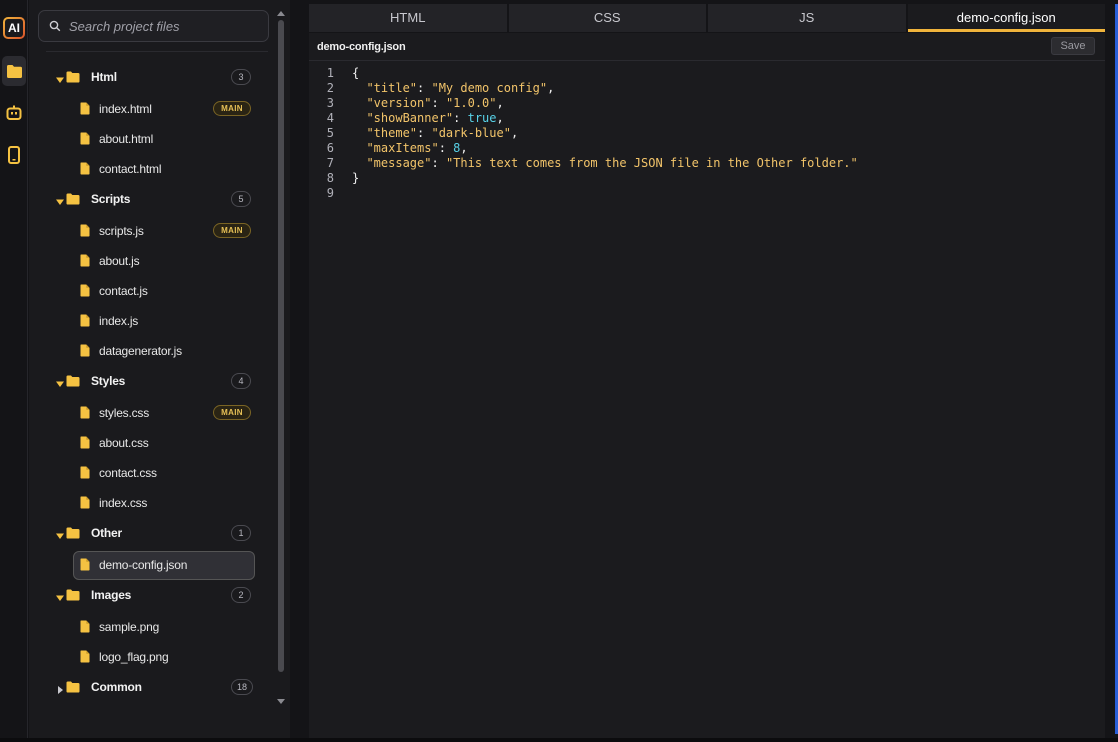 Image resolution: width=1118 pixels, height=742 pixels. Describe the element at coordinates (241, 595) in the screenshot. I see `folder-count-badge: 2` at that location.